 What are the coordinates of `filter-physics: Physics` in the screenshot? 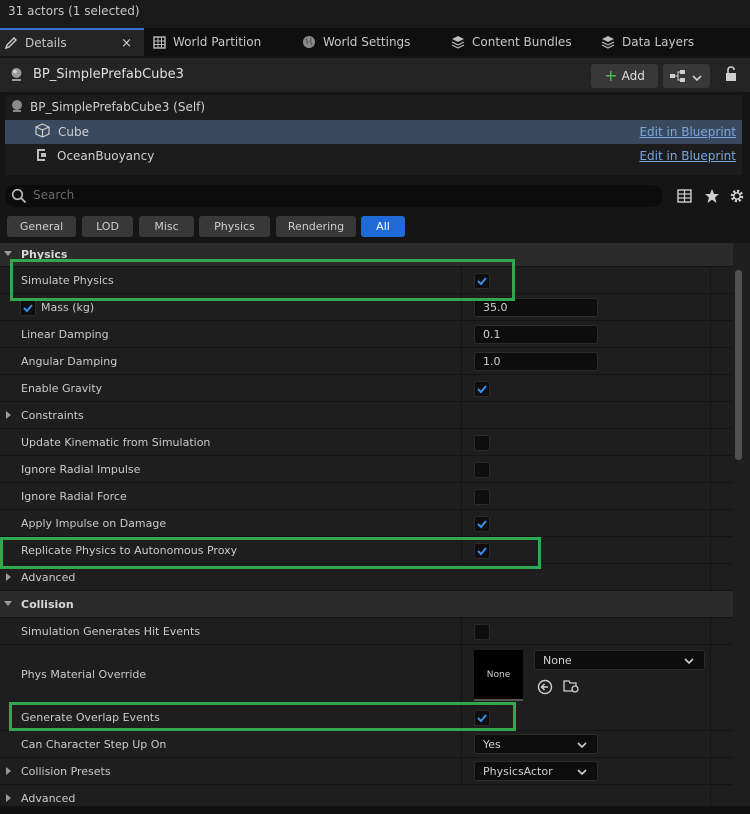 It's located at (234, 226).